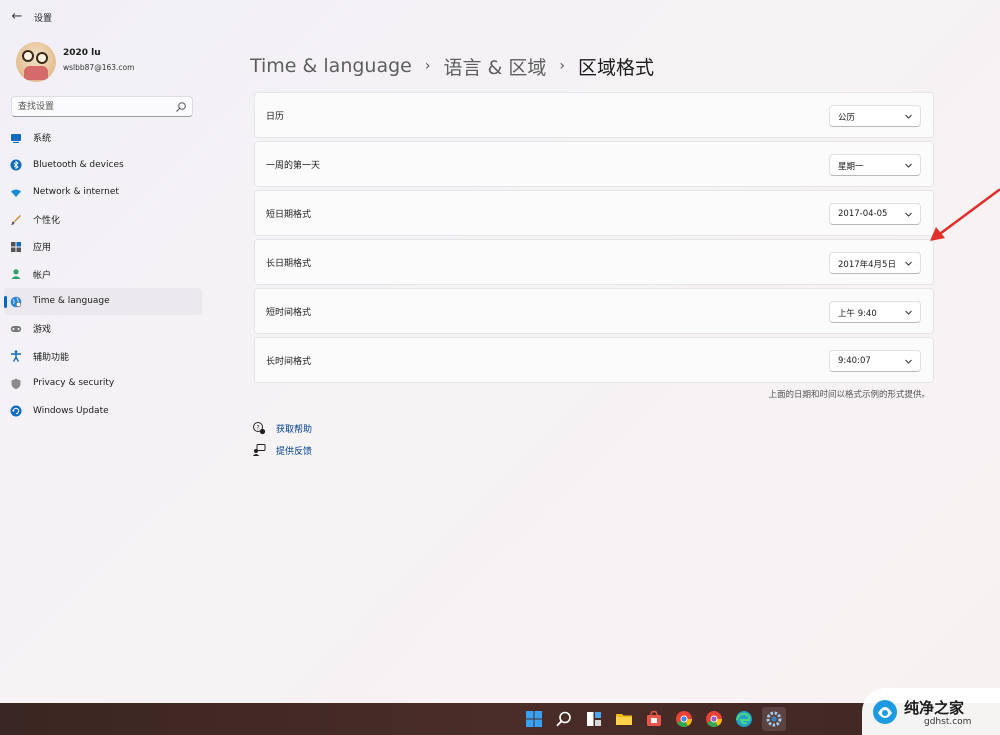 This screenshot has height=735, width=1000. Describe the element at coordinates (934, 708) in the screenshot. I see `watermark-title: 纯净之家` at that location.